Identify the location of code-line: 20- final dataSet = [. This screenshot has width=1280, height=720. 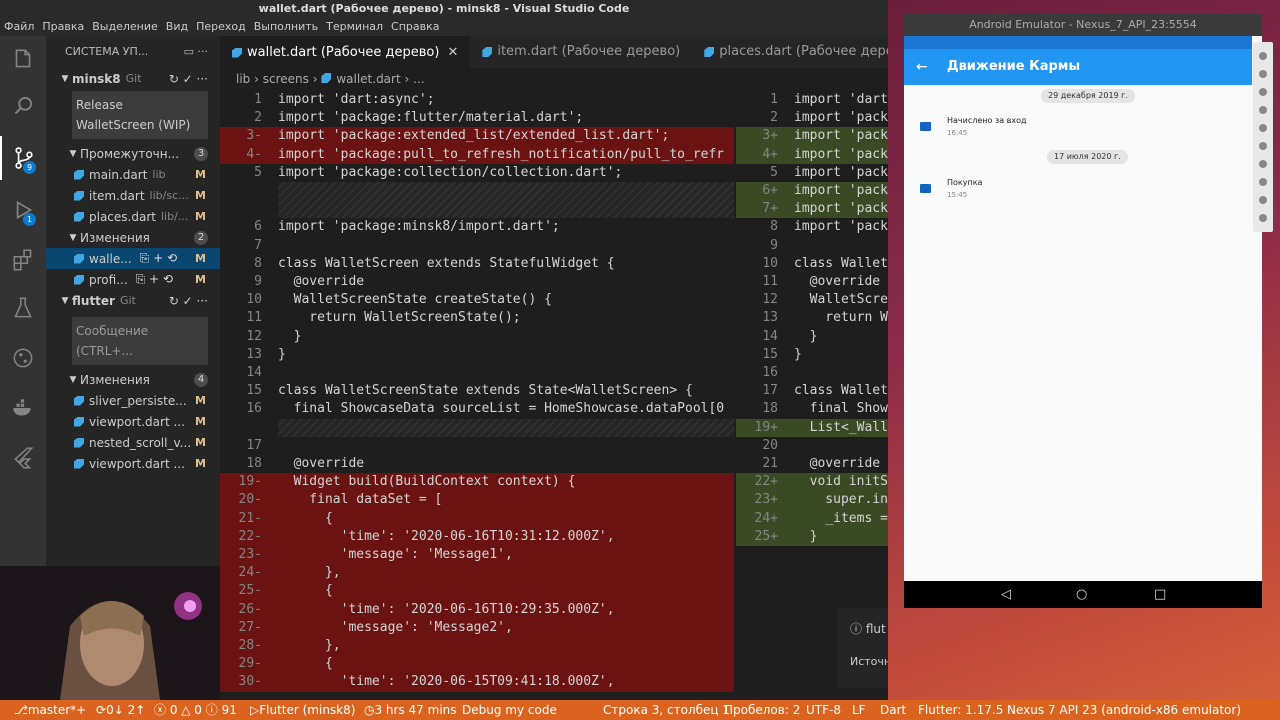
(477, 500).